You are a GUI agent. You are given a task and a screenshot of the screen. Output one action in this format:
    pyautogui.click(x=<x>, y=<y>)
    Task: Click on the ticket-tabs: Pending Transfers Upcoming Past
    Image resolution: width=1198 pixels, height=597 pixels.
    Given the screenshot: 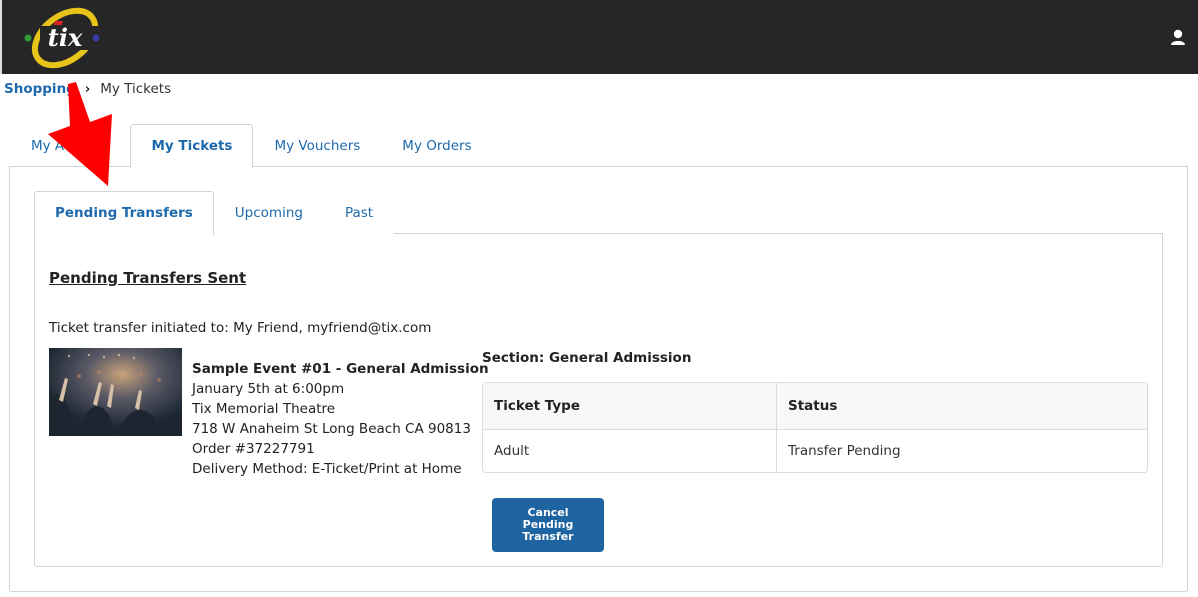 What is the action you would take?
    pyautogui.click(x=214, y=213)
    